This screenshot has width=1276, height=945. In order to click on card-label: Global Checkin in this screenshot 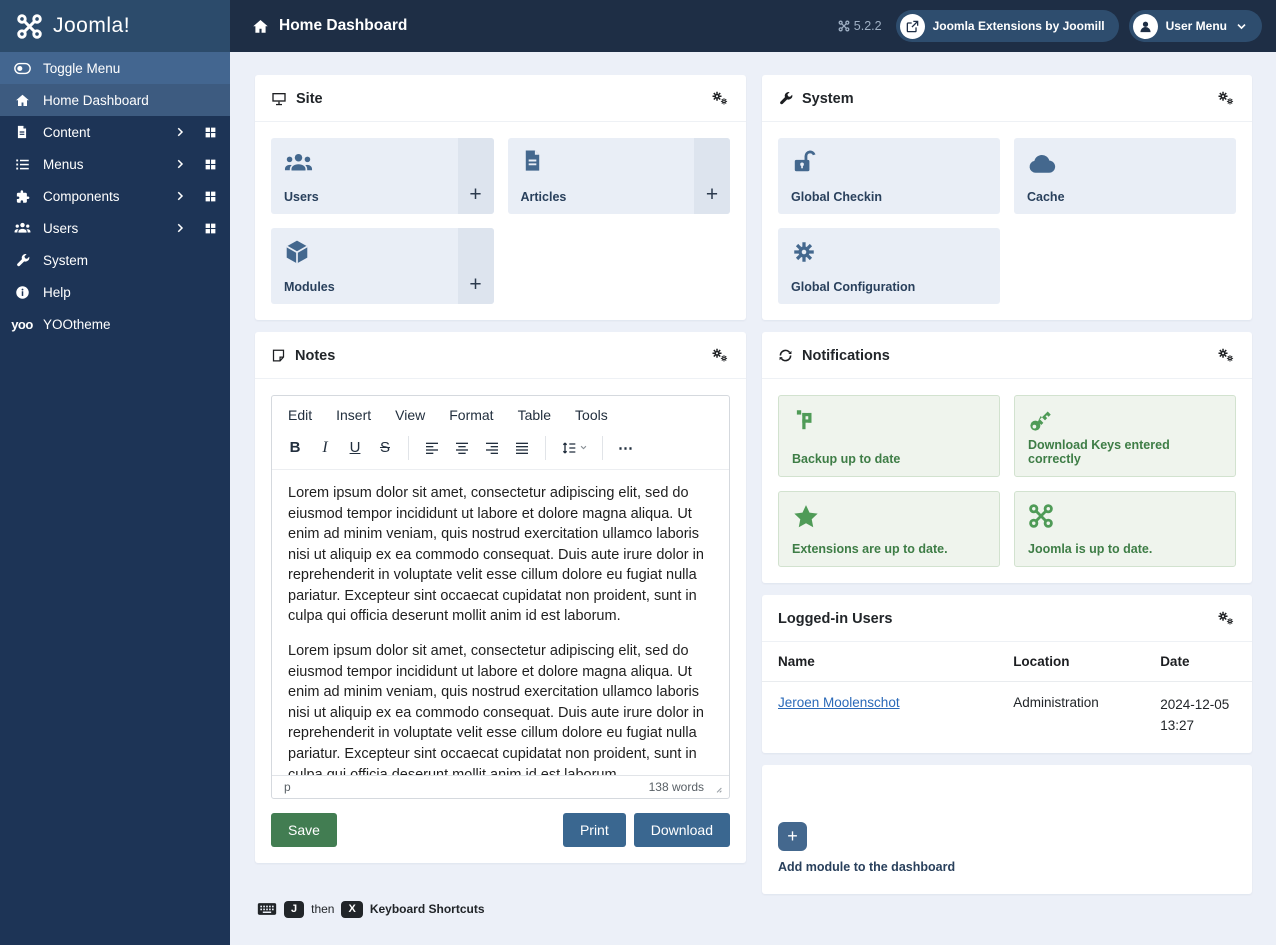, I will do `click(836, 197)`.